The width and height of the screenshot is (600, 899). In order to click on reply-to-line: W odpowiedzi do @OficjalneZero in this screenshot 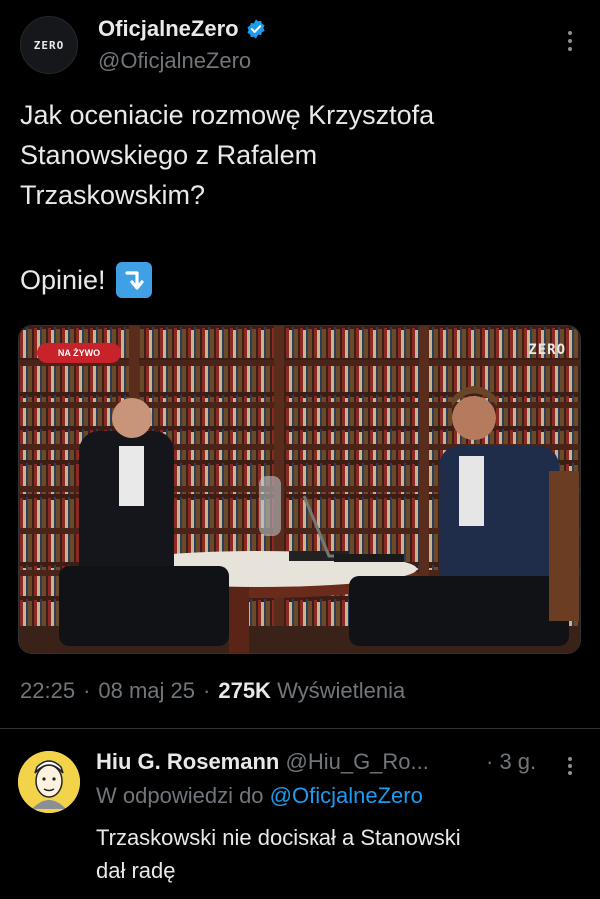, I will do `click(259, 796)`.